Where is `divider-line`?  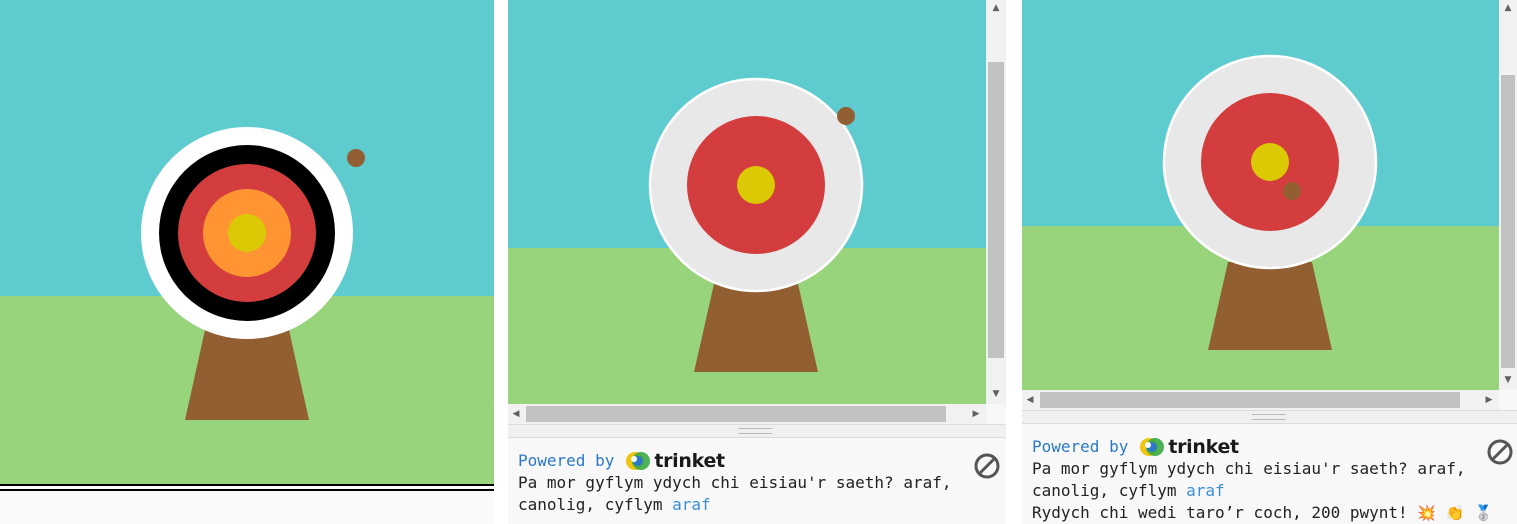
divider-line is located at coordinates (247, 485).